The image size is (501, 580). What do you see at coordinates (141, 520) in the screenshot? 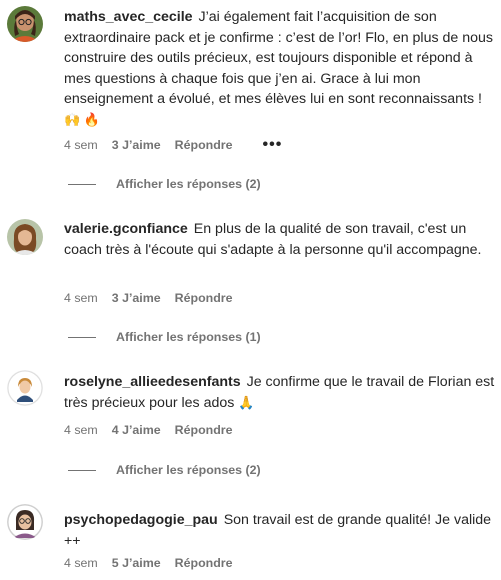
I see `comment-username: psychopedagogie_pau` at bounding box center [141, 520].